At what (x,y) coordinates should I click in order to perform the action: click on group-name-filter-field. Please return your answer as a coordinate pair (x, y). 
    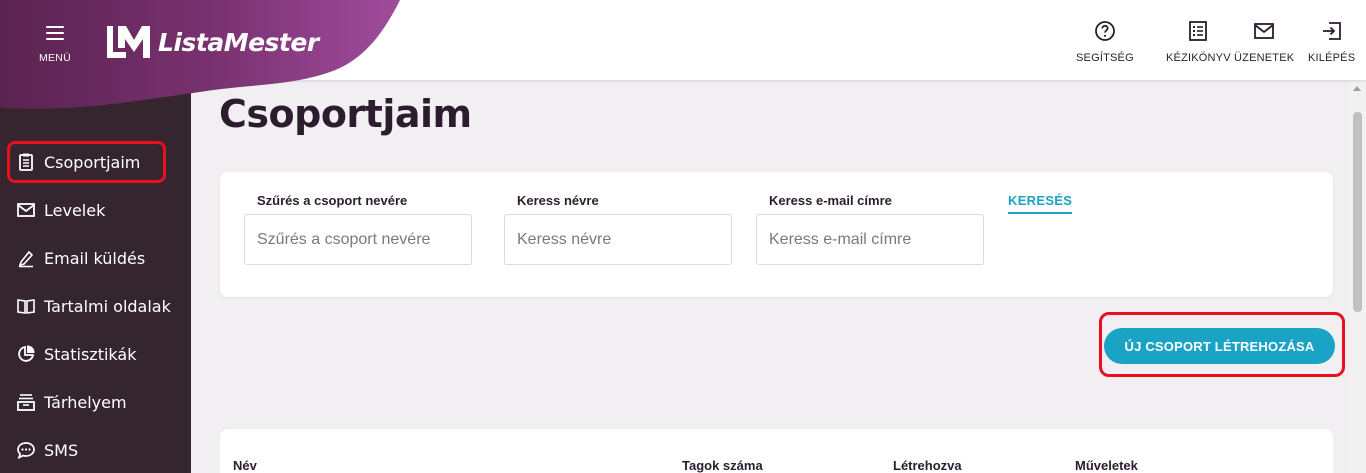
    Looking at the image, I should click on (358, 239).